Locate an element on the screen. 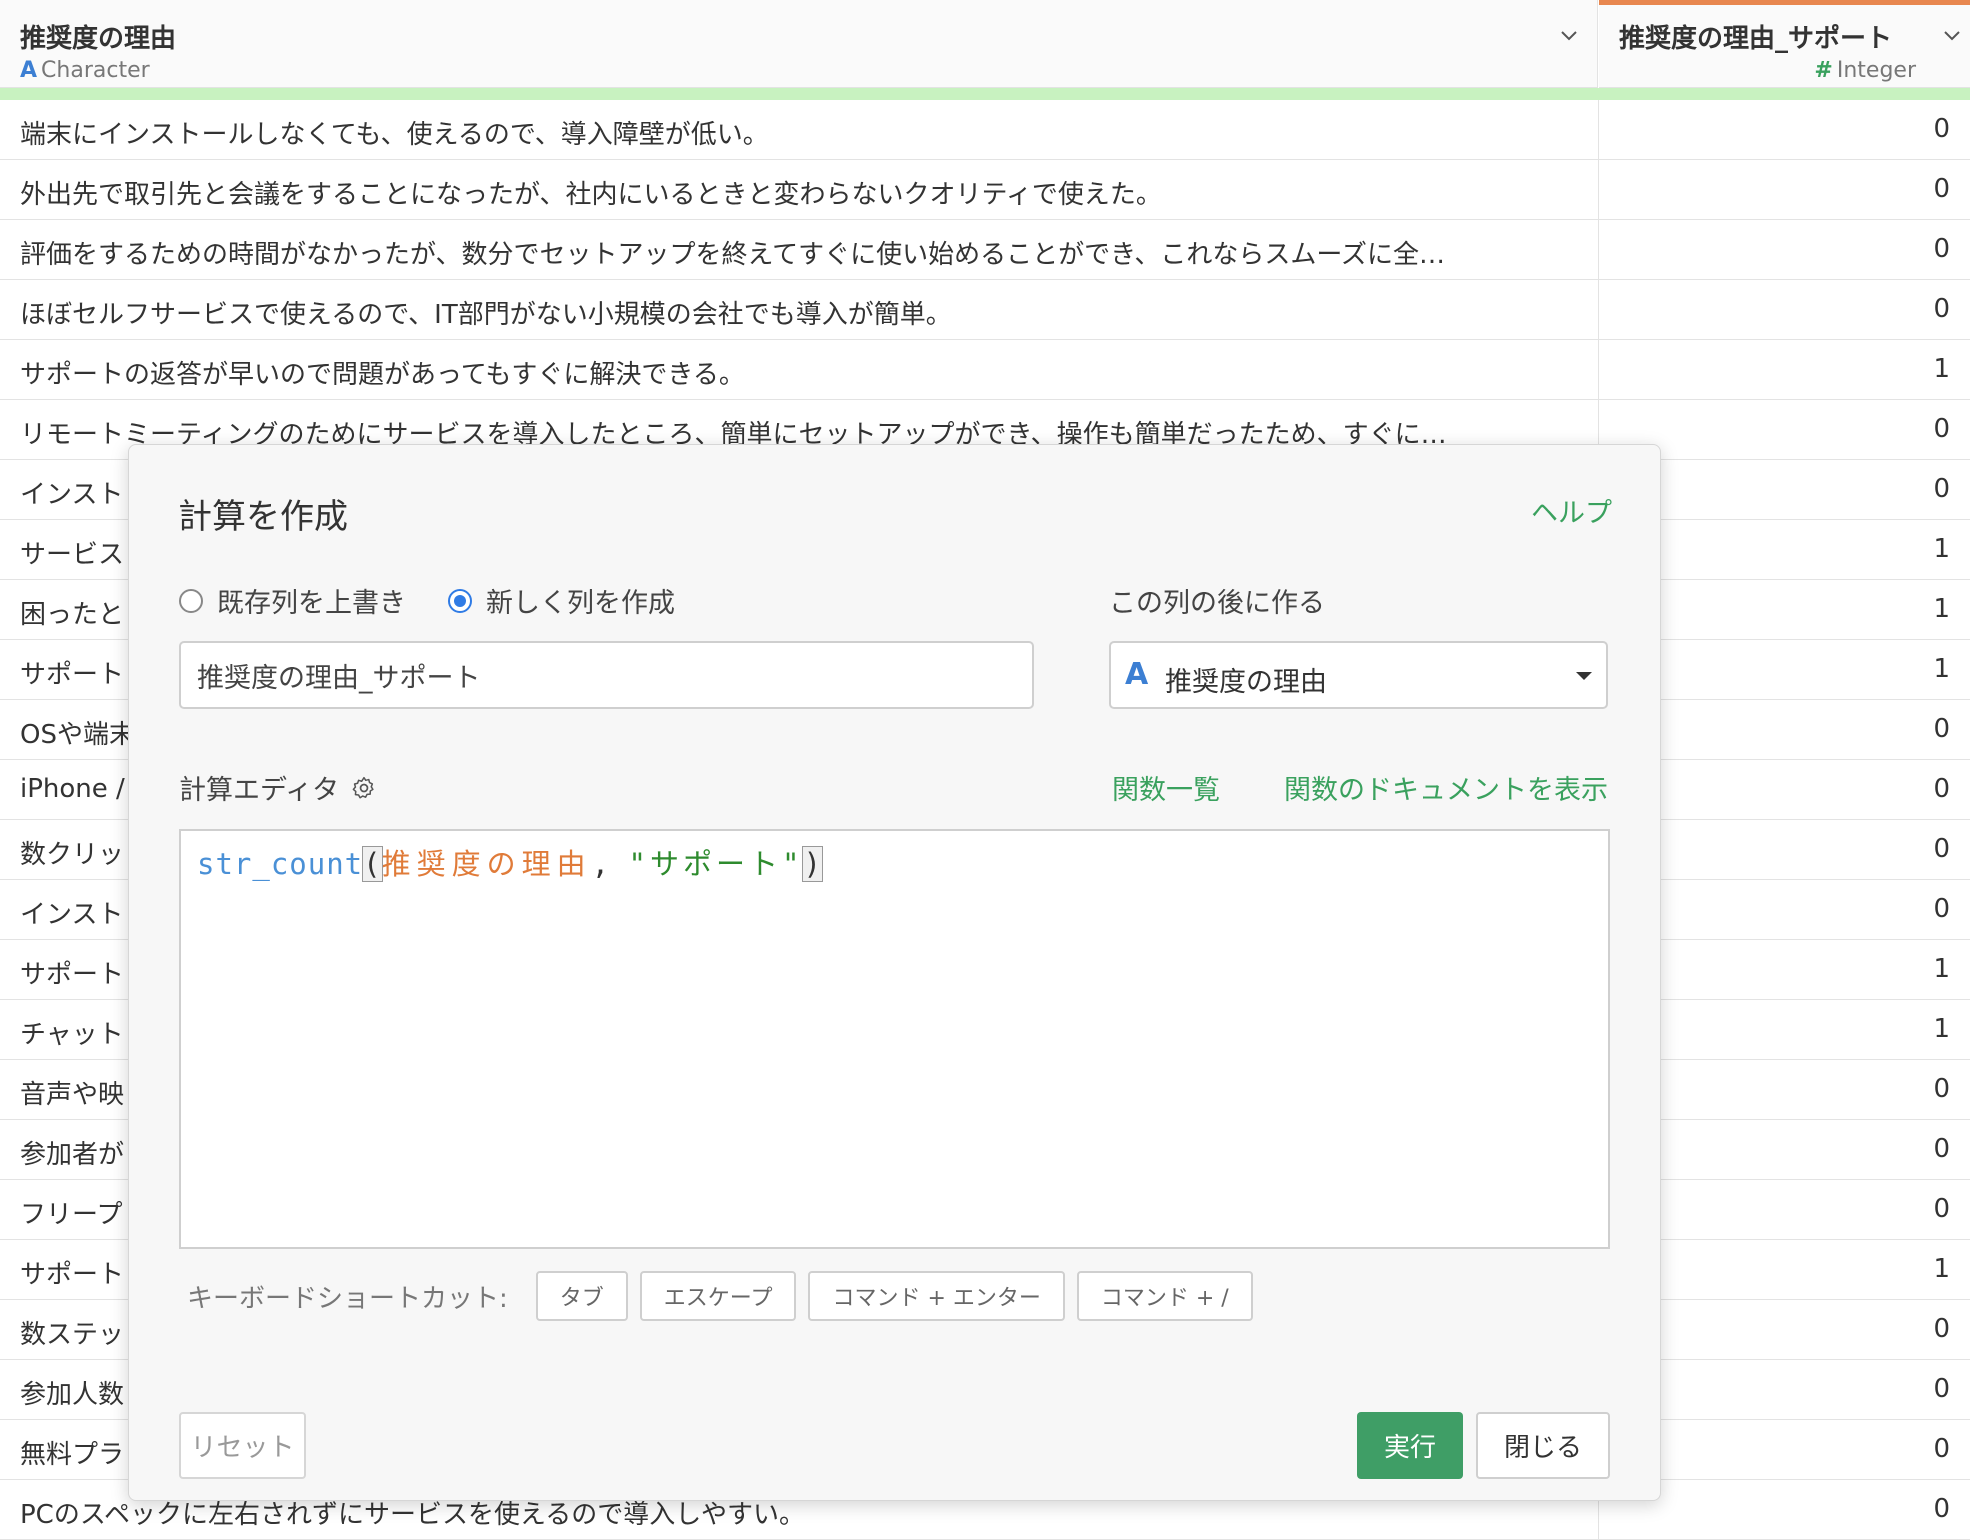  run-button: 実行 is located at coordinates (1410, 1445).